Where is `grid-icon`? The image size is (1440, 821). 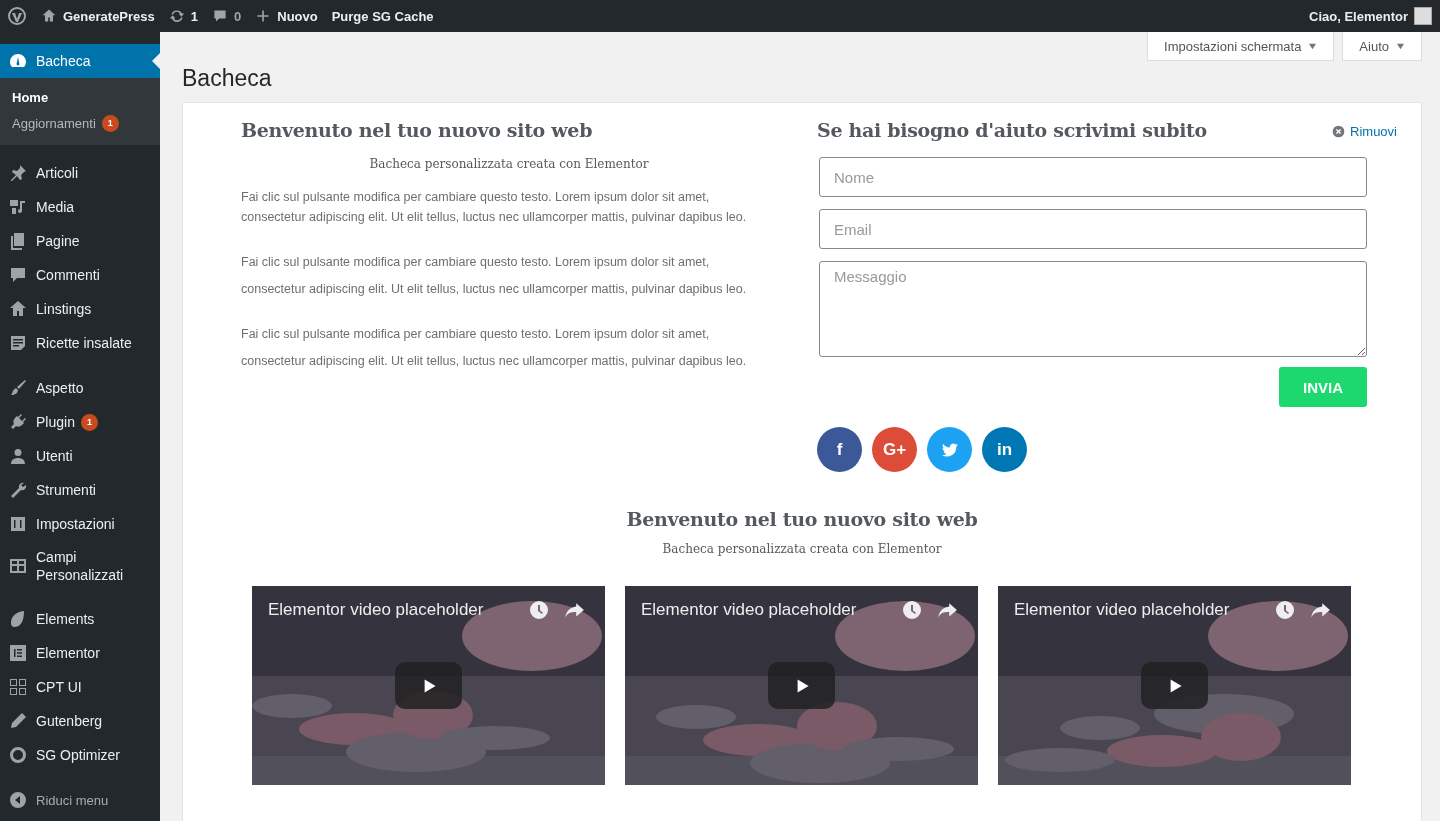 grid-icon is located at coordinates (18, 687).